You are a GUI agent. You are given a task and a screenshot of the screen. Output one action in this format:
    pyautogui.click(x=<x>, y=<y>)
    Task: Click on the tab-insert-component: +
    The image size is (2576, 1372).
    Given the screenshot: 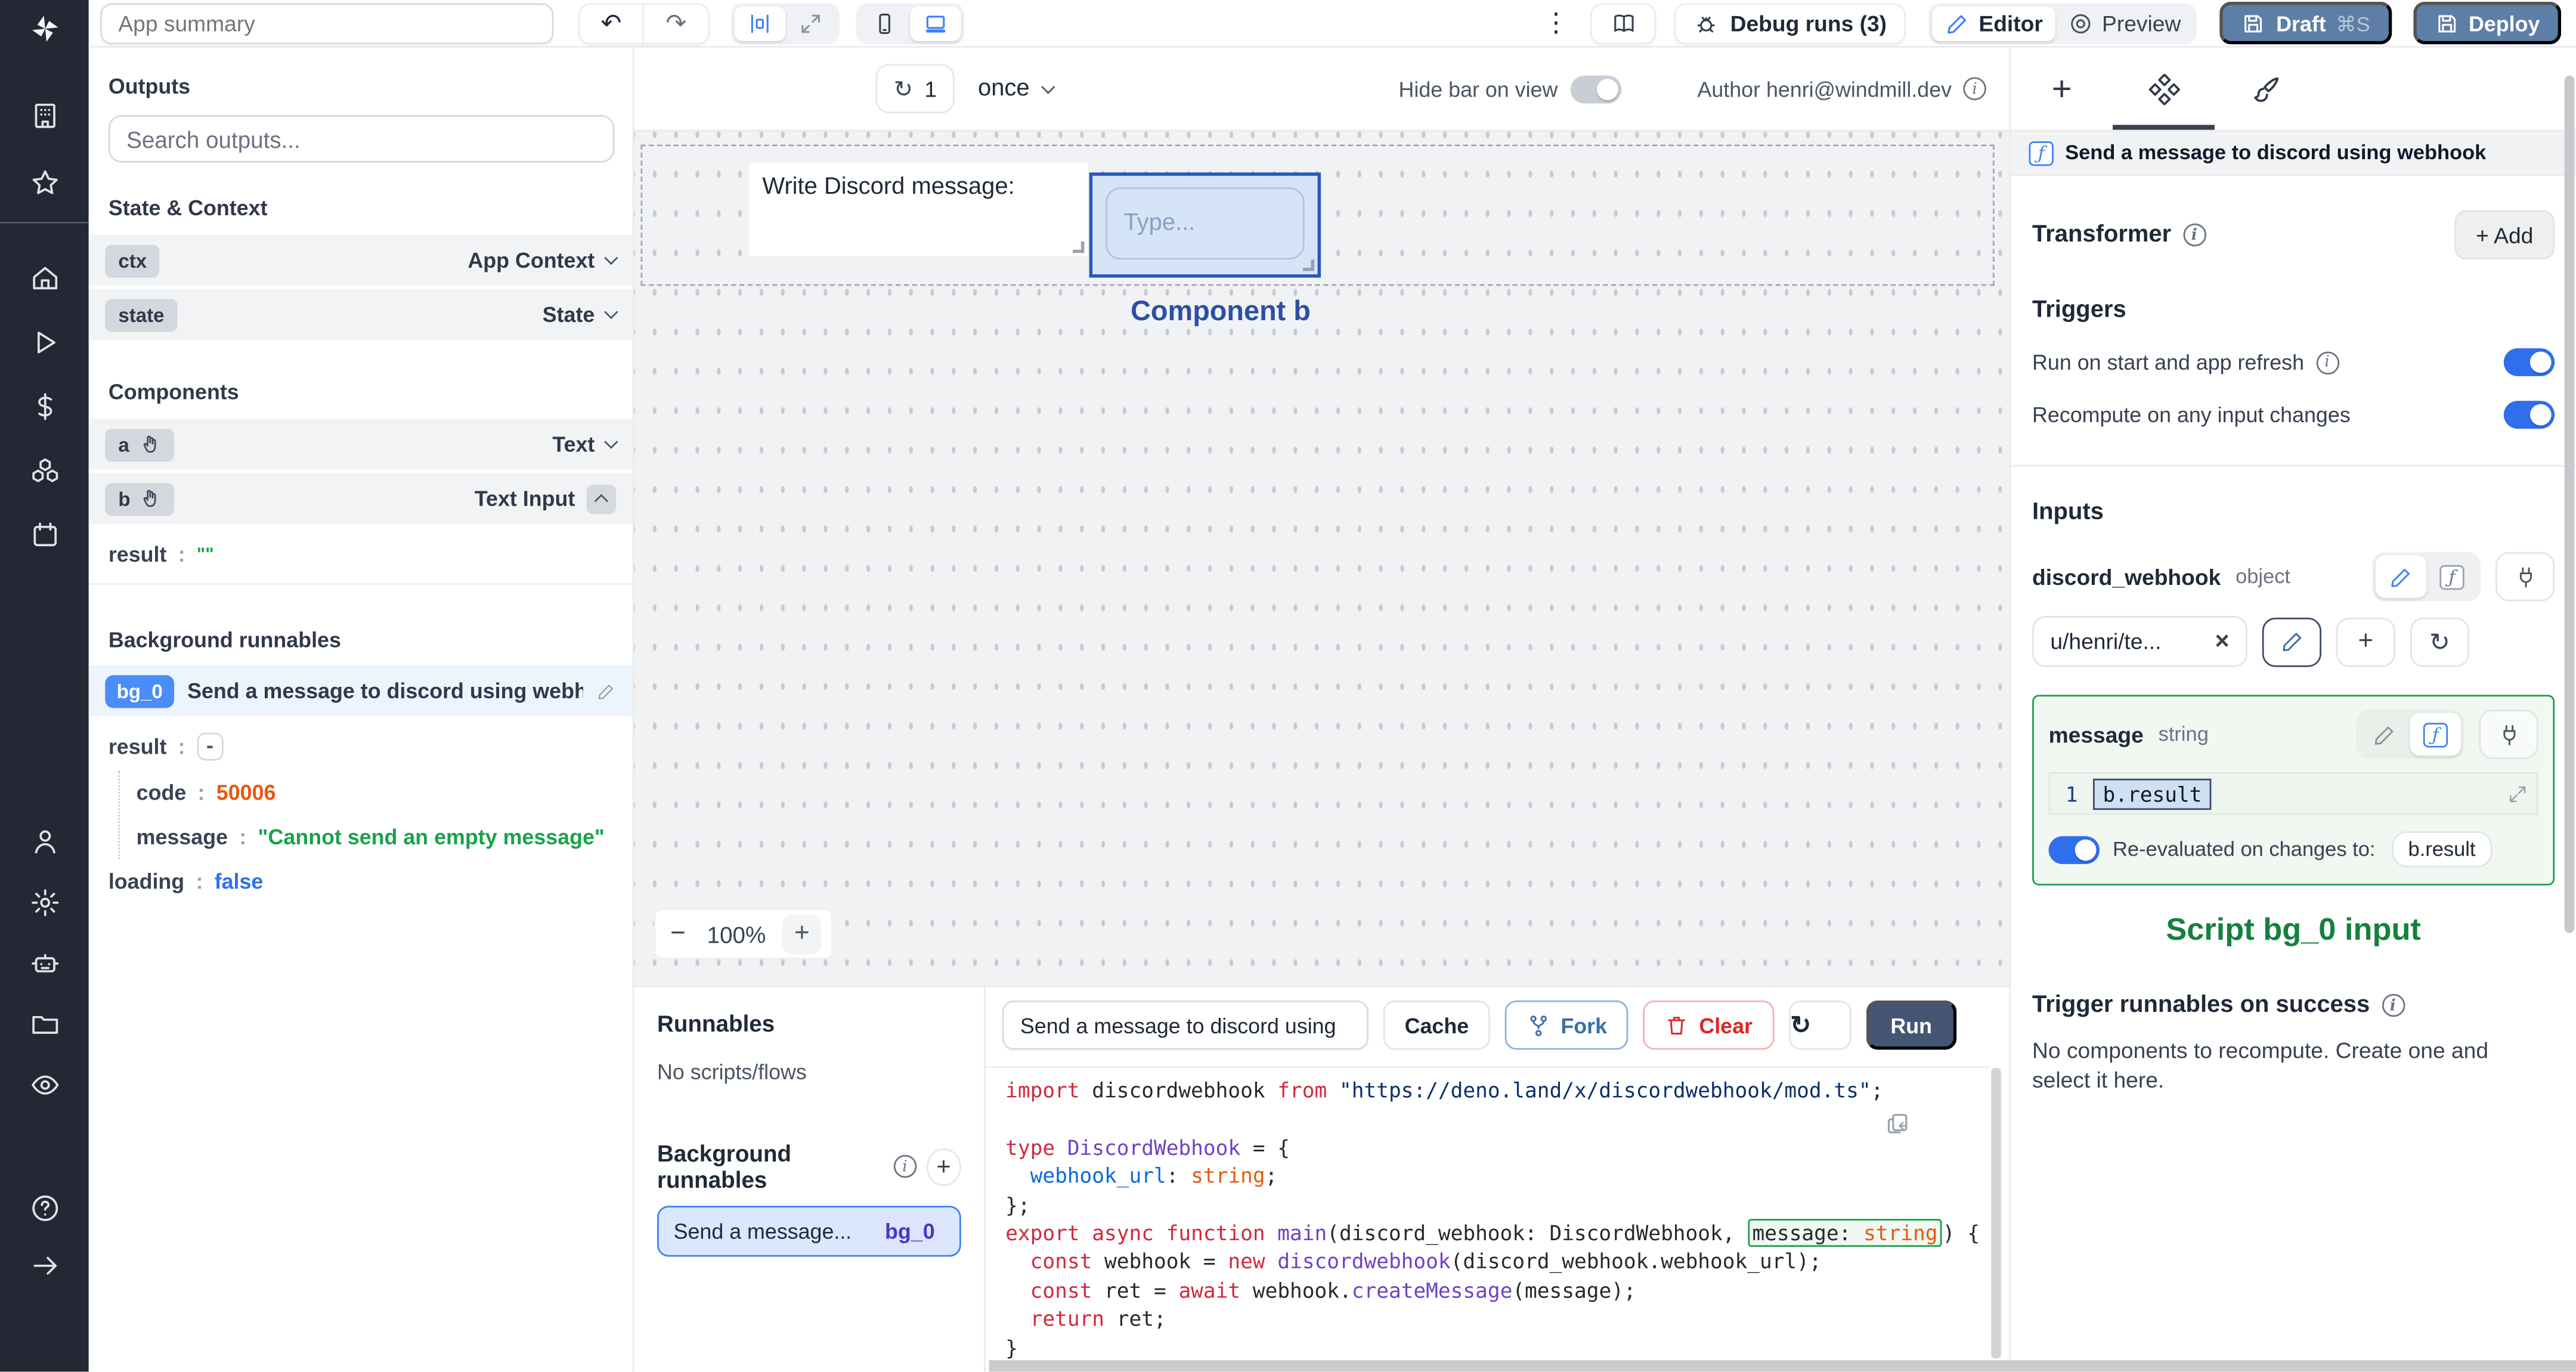 What is the action you would take?
    pyautogui.click(x=2062, y=89)
    